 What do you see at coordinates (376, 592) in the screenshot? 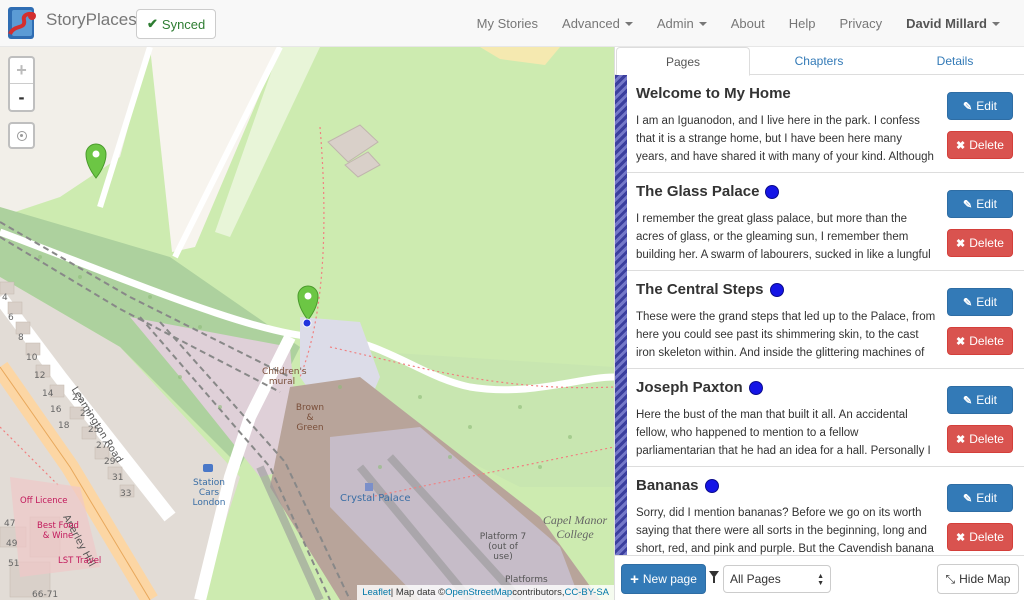
I see `leaflet-link: Leaflet` at bounding box center [376, 592].